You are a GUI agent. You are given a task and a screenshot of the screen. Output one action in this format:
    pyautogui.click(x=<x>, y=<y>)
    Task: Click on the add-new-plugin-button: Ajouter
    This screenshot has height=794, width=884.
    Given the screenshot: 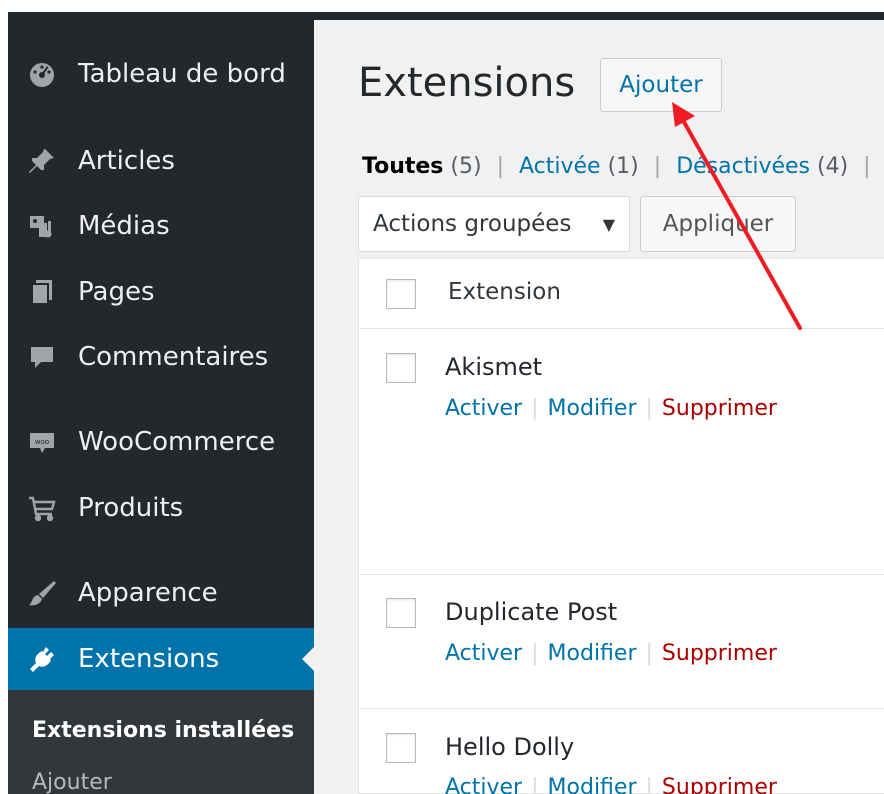 What is the action you would take?
    pyautogui.click(x=661, y=85)
    